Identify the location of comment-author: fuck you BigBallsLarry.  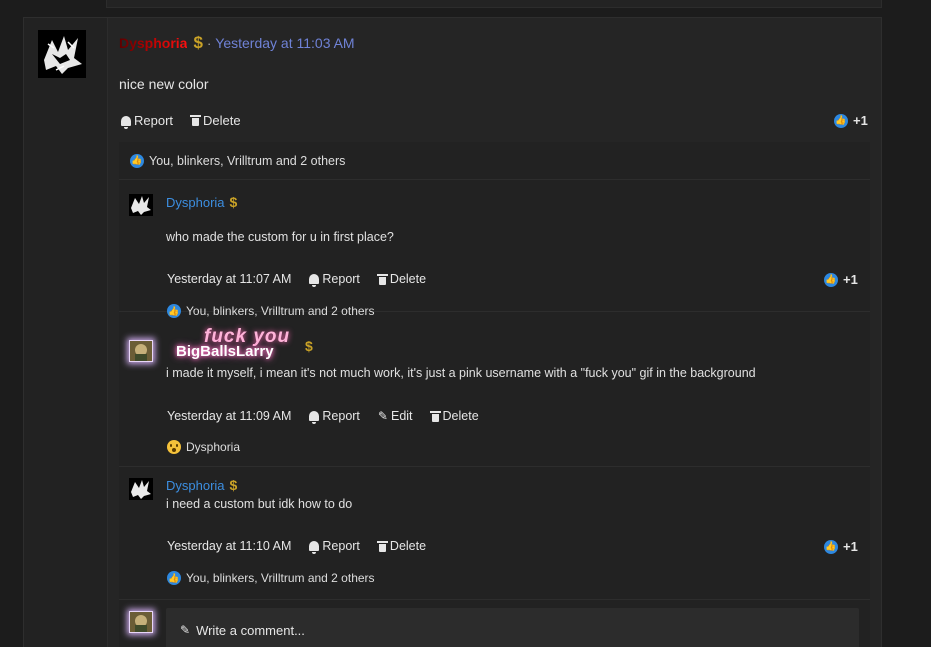
(251, 346).